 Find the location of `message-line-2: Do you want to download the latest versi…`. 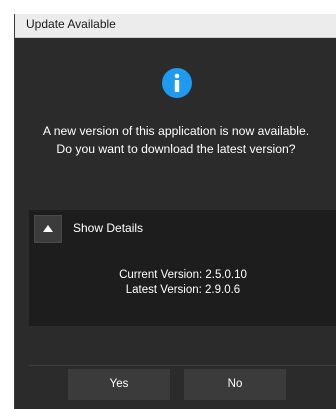

message-line-2: Do you want to download the latest versi… is located at coordinates (176, 149).